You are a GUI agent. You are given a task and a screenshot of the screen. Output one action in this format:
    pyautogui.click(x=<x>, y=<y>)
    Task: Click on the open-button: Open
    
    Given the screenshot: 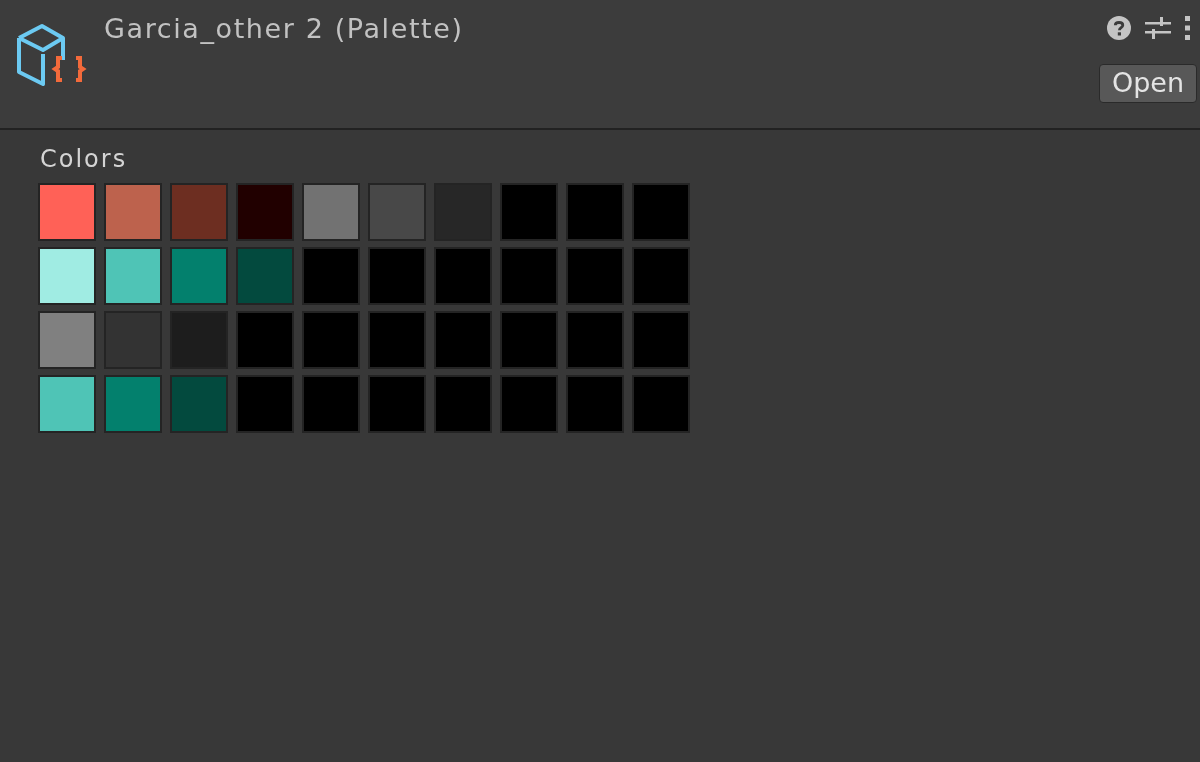 What is the action you would take?
    pyautogui.click(x=1147, y=83)
    